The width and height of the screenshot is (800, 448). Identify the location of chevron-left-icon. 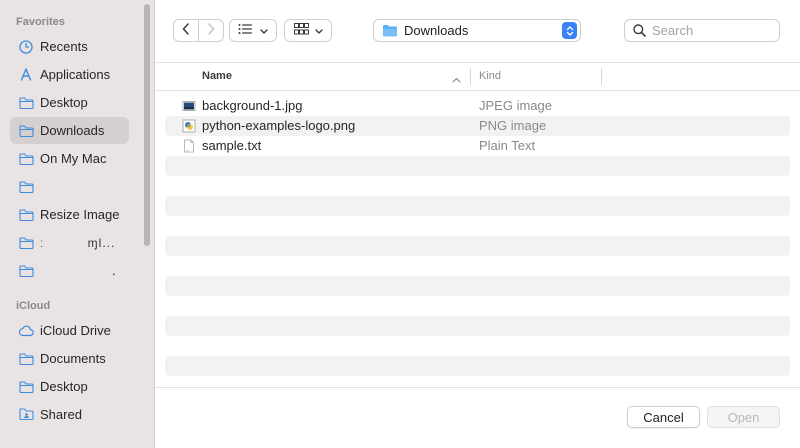
(186, 30).